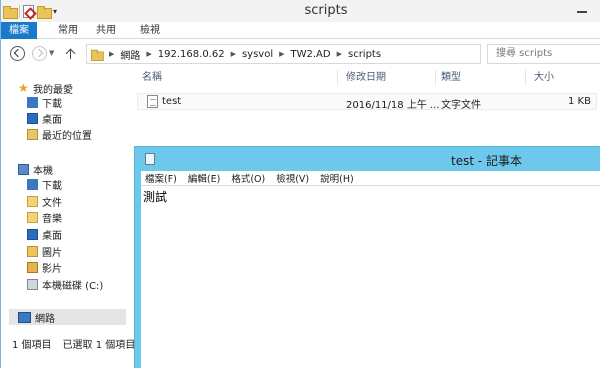 The height and width of the screenshot is (368, 600). I want to click on customize-toolbar-dropdown-icon: ▾, so click(55, 11).